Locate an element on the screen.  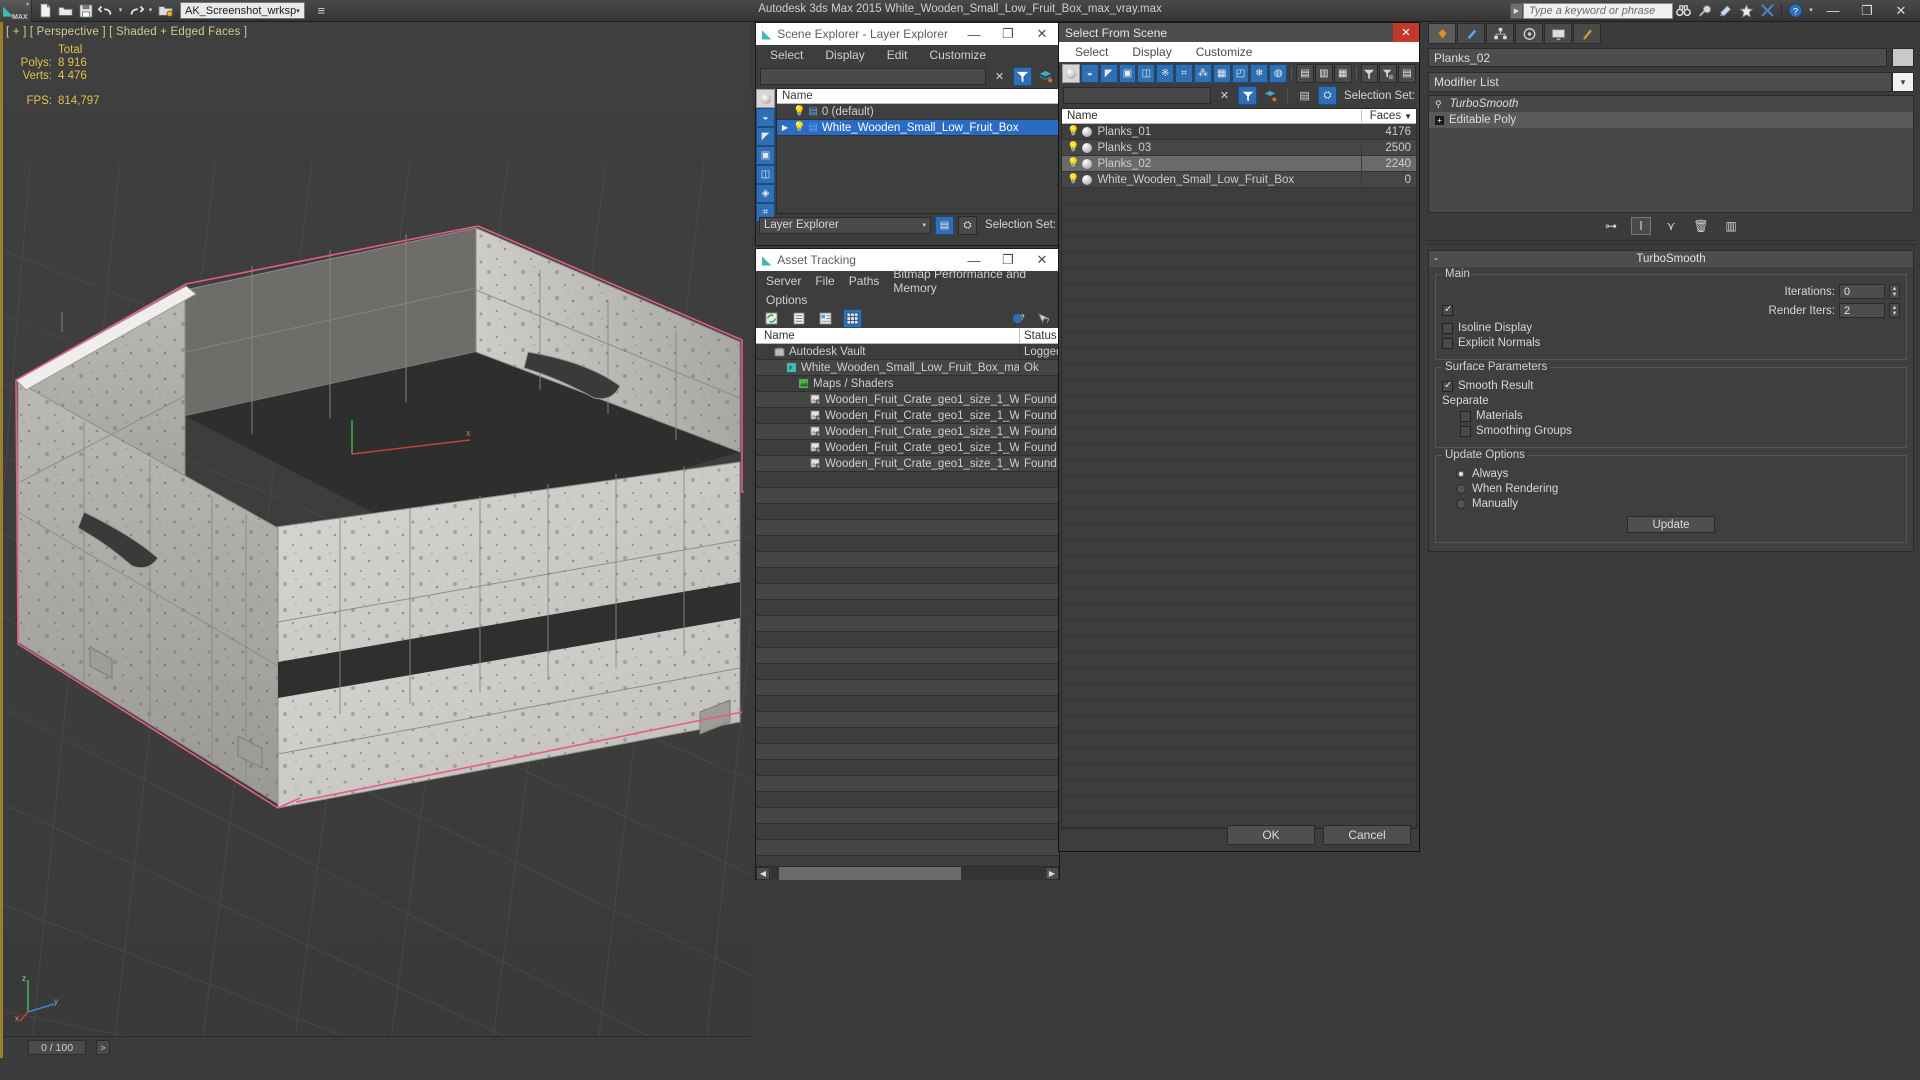
scene-explorer-filter-input is located at coordinates (873, 76).